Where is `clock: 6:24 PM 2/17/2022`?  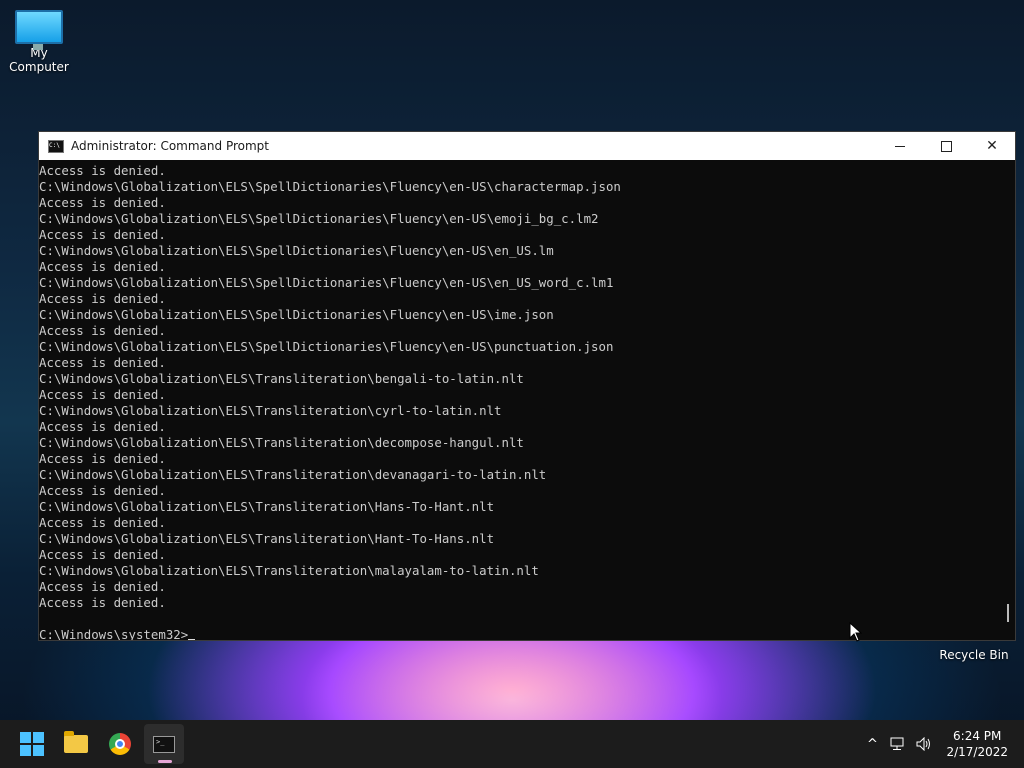
clock: 6:24 PM 2/17/2022 is located at coordinates (977, 744).